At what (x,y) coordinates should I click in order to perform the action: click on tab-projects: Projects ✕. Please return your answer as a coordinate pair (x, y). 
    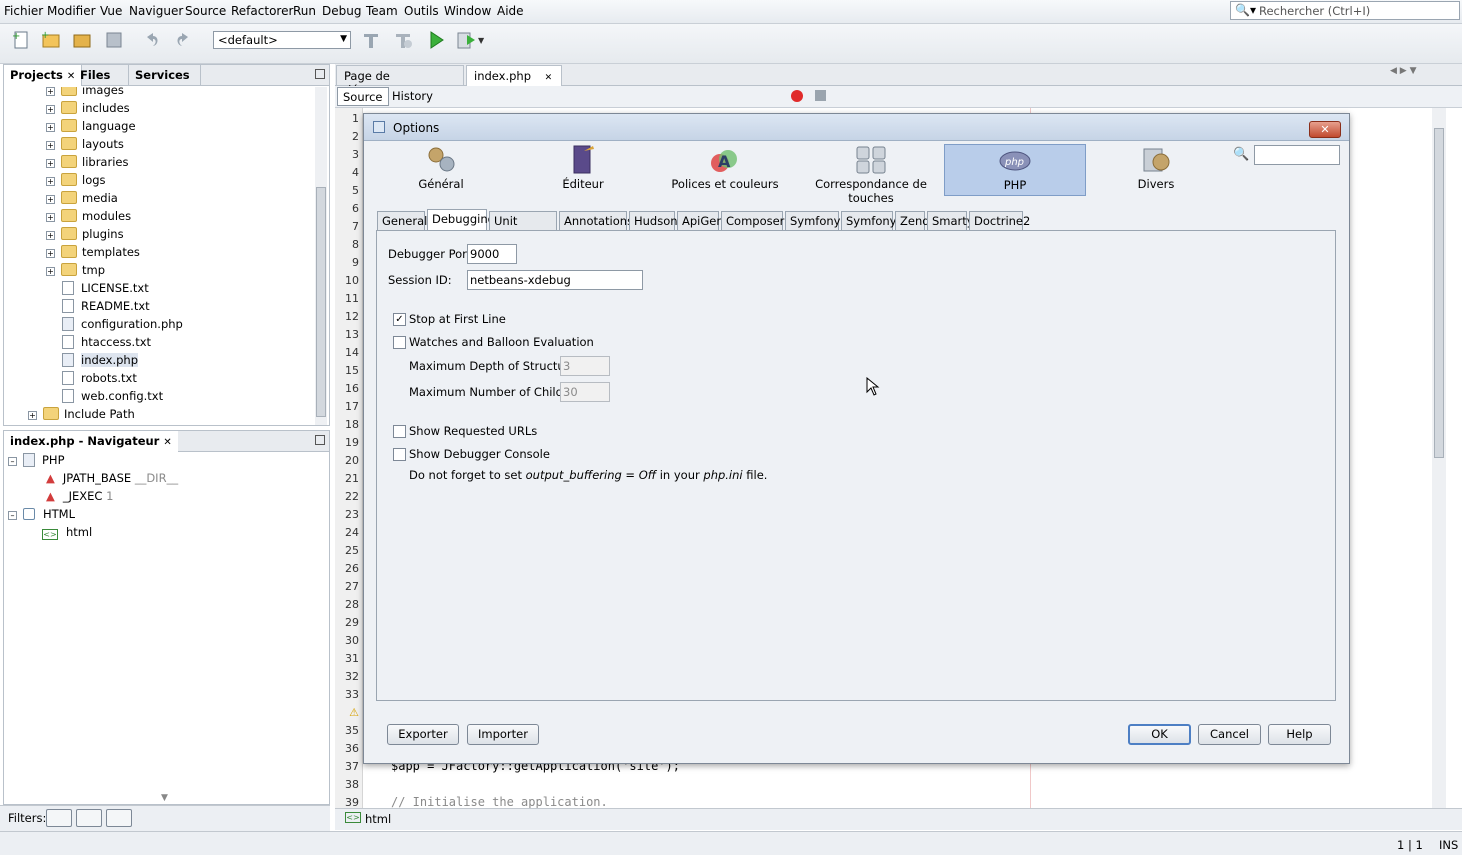
    Looking at the image, I should click on (43, 75).